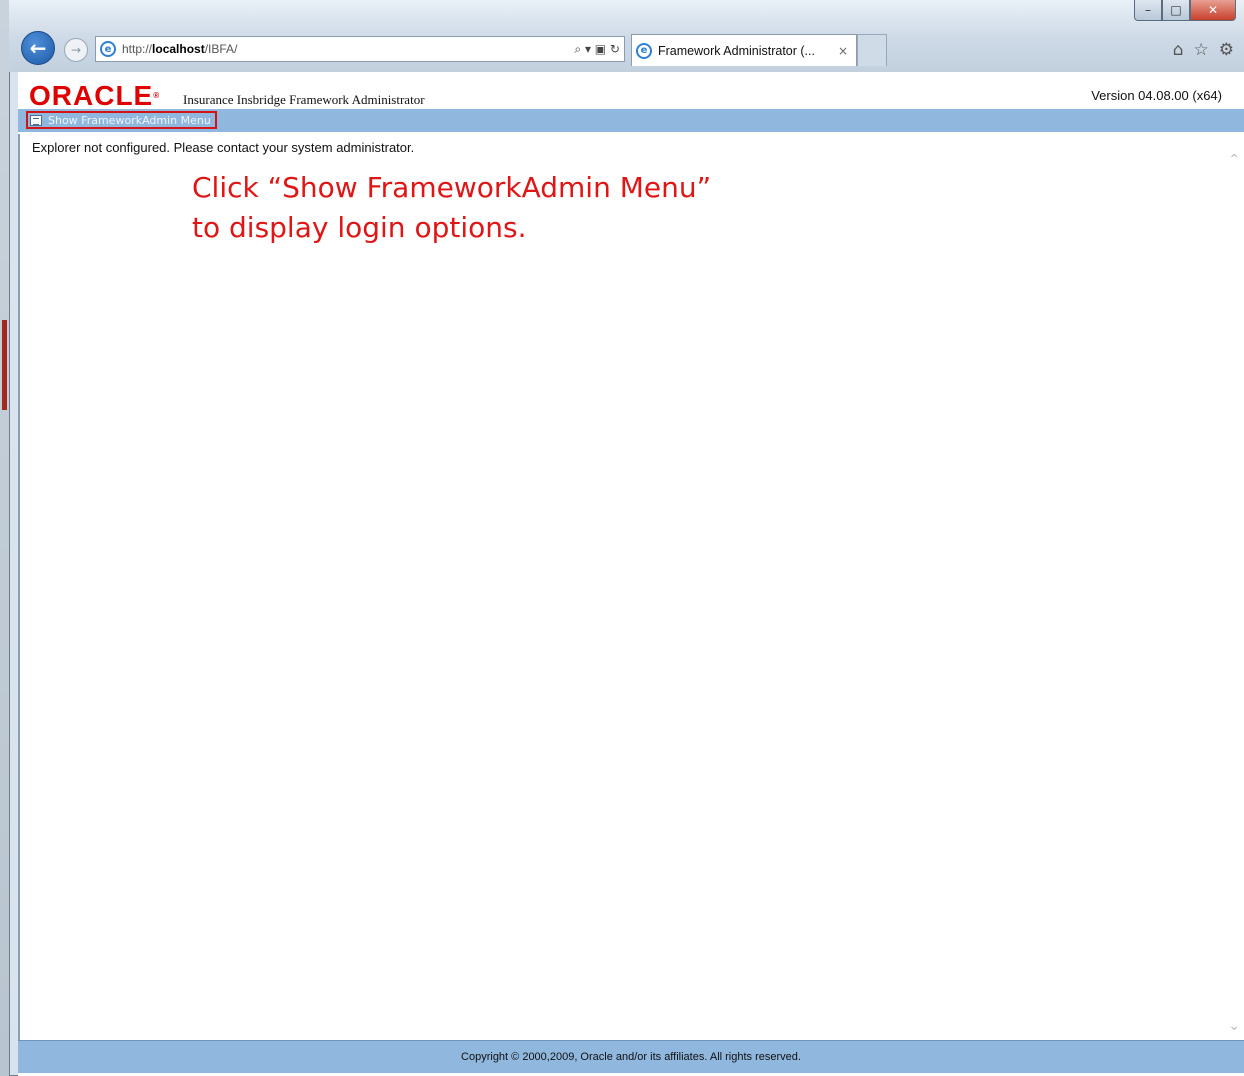 This screenshot has width=1244, height=1076. What do you see at coordinates (4, 365) in the screenshot?
I see `desktop-edge-accent` at bounding box center [4, 365].